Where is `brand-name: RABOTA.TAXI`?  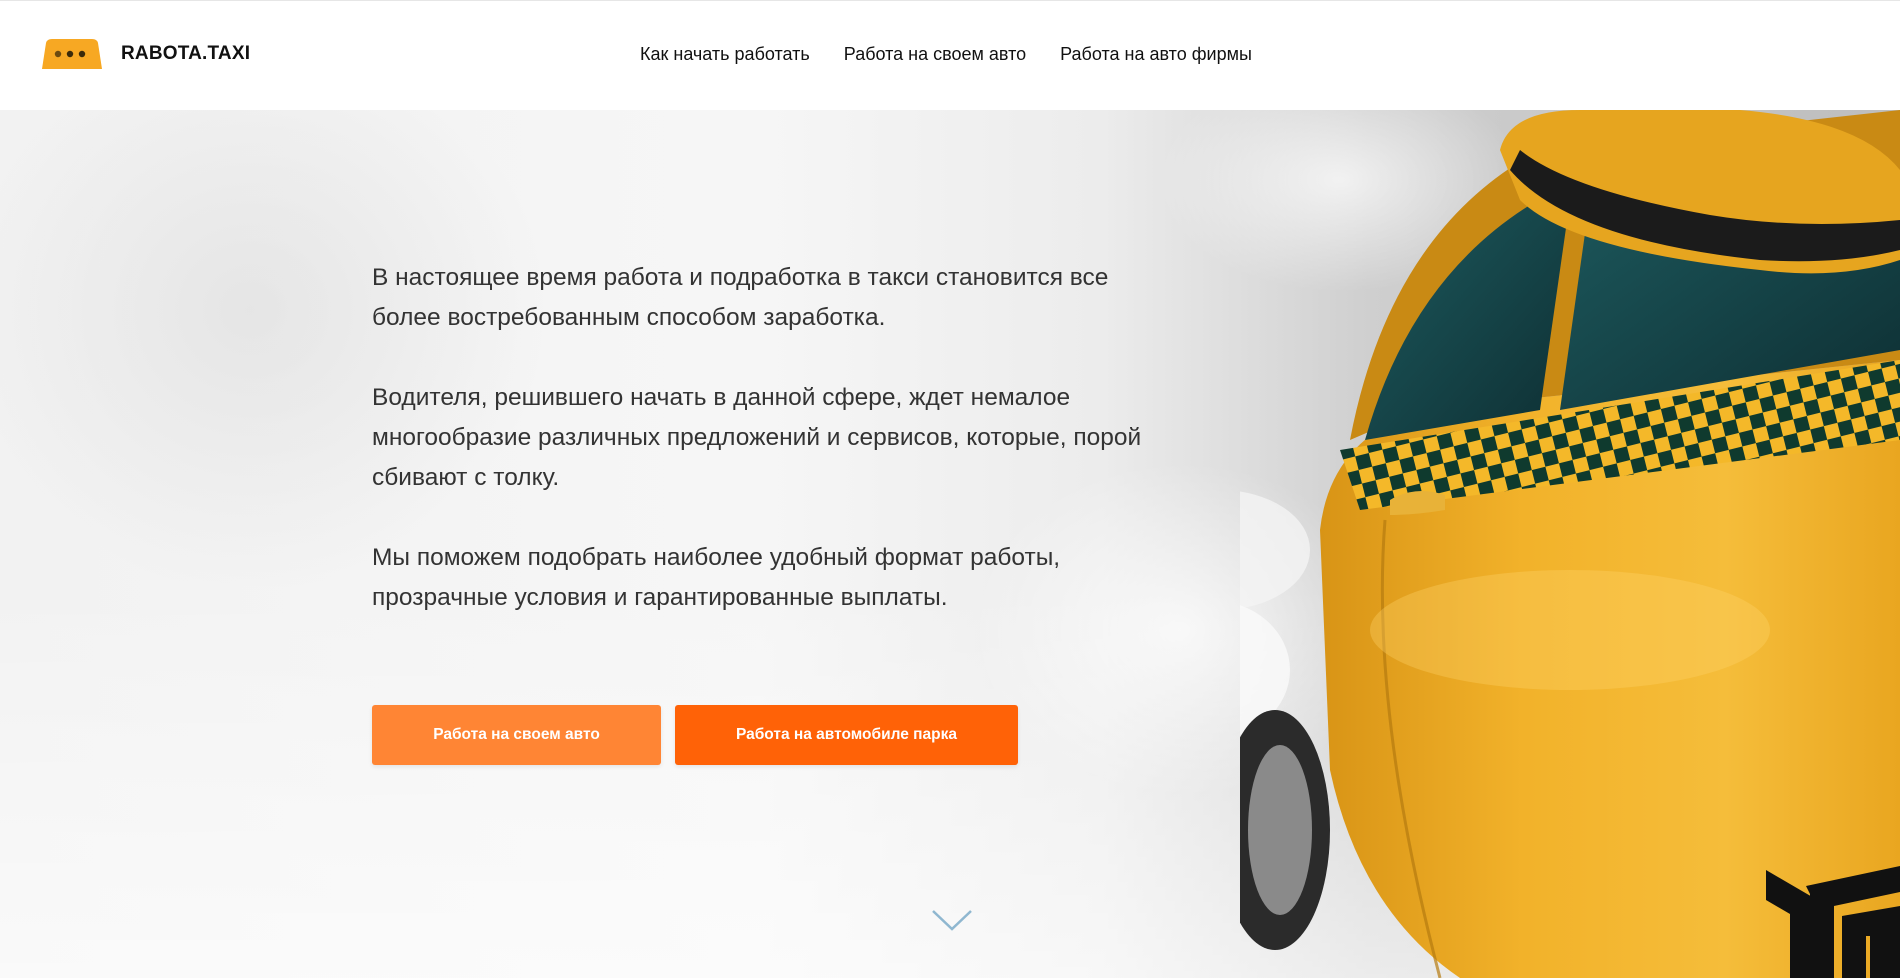
brand-name: RABOTA.TAXI is located at coordinates (186, 53).